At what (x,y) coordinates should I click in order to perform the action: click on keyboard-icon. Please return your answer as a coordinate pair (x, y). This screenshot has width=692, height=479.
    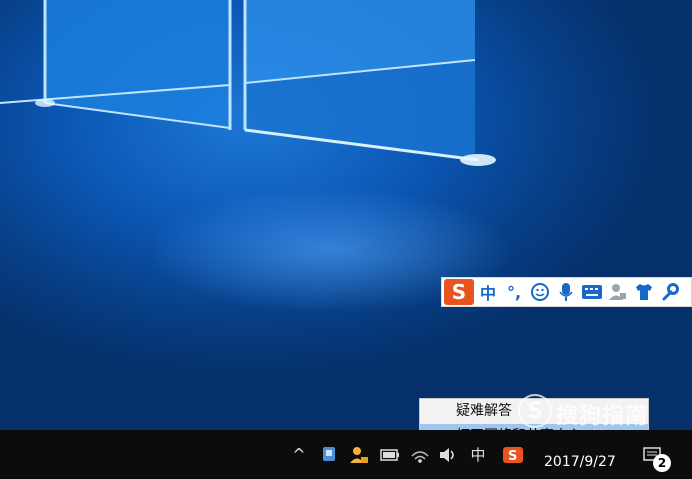
    Looking at the image, I should click on (592, 292).